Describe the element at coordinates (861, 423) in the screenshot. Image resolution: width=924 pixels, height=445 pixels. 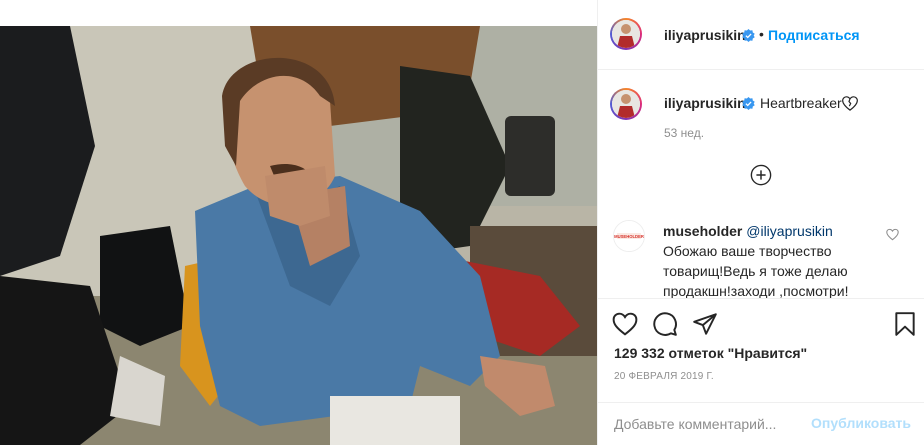
I see `publish-button: Опубликовать` at that location.